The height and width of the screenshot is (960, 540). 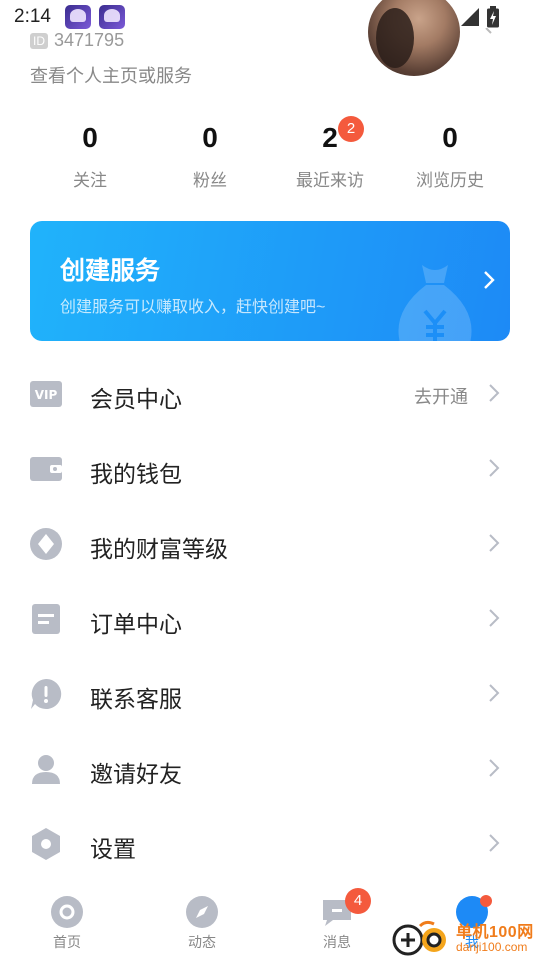 I want to click on menu-item-vip-center: VIP 会员中心 去开通, so click(x=270, y=393).